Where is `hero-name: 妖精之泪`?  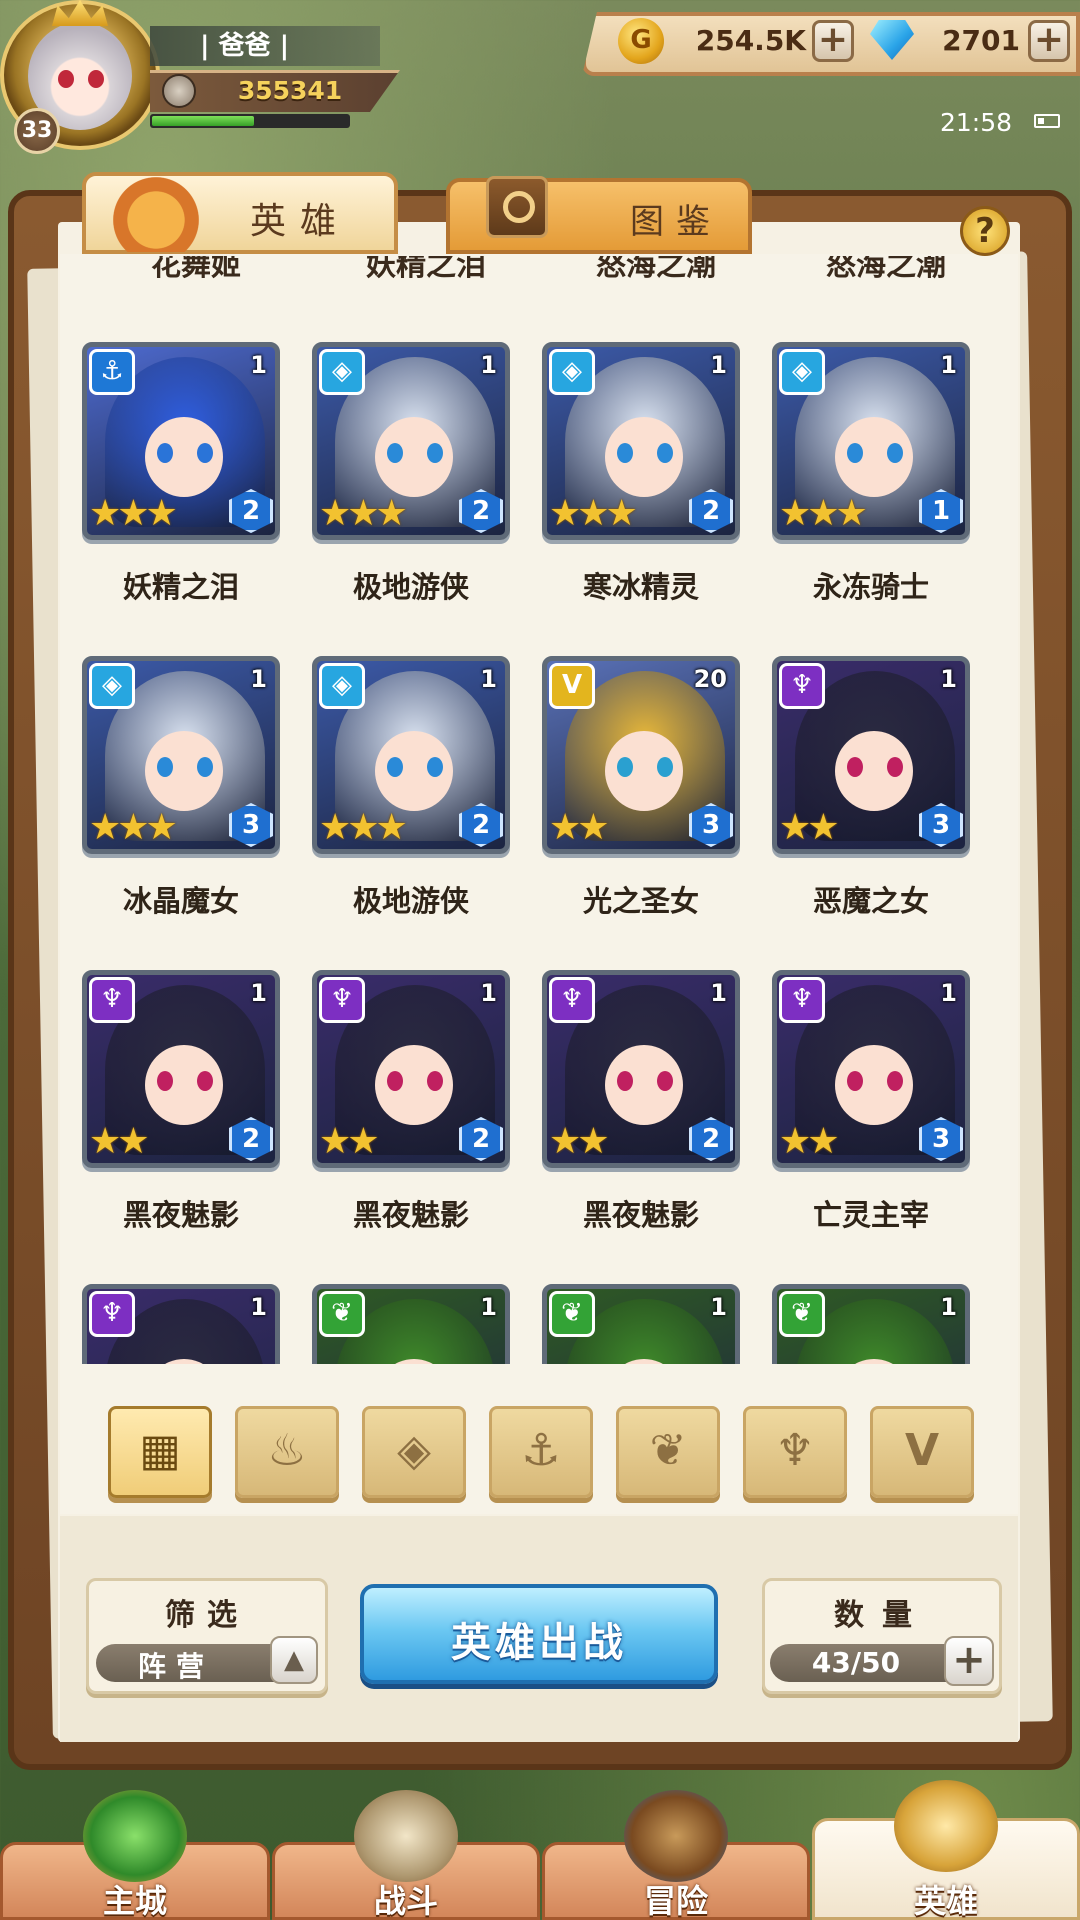 hero-name: 妖精之泪 is located at coordinates (426, 269).